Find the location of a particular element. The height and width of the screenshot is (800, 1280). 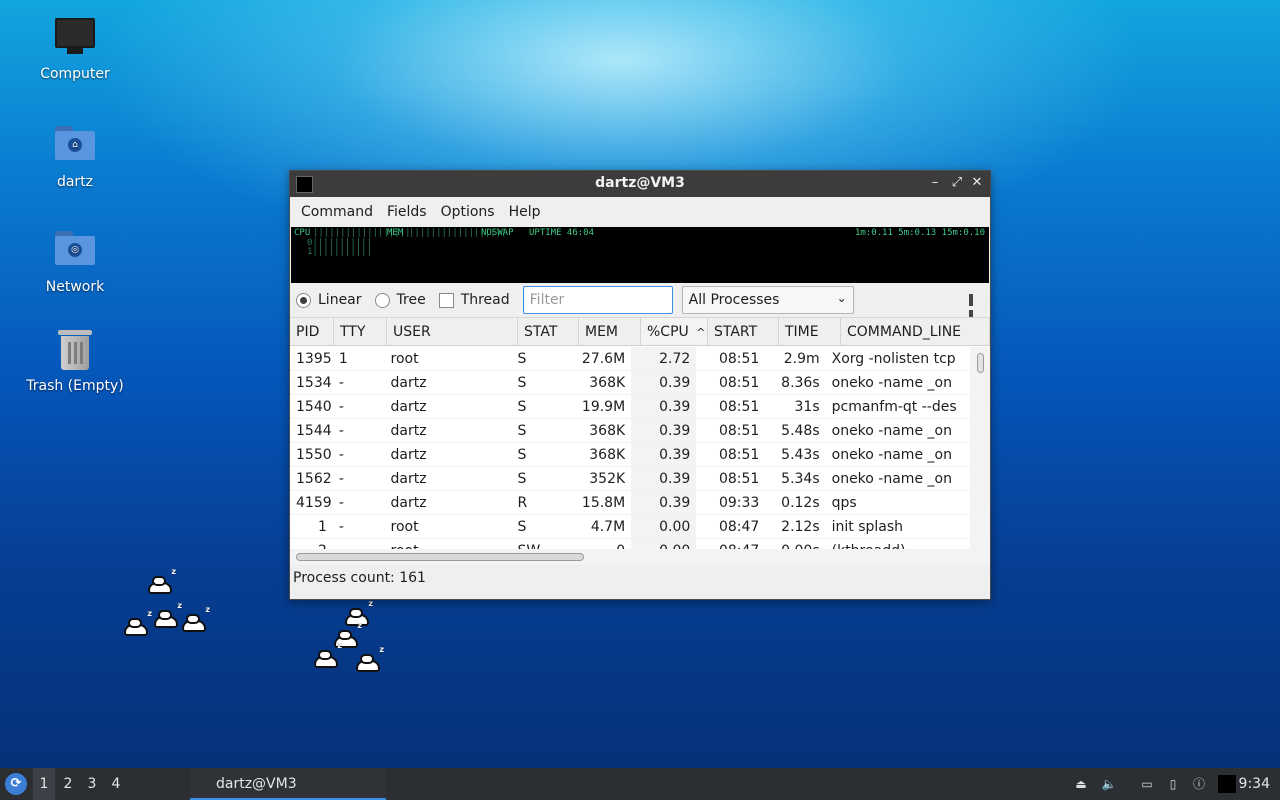

close-icon: ✕ is located at coordinates (977, 183).